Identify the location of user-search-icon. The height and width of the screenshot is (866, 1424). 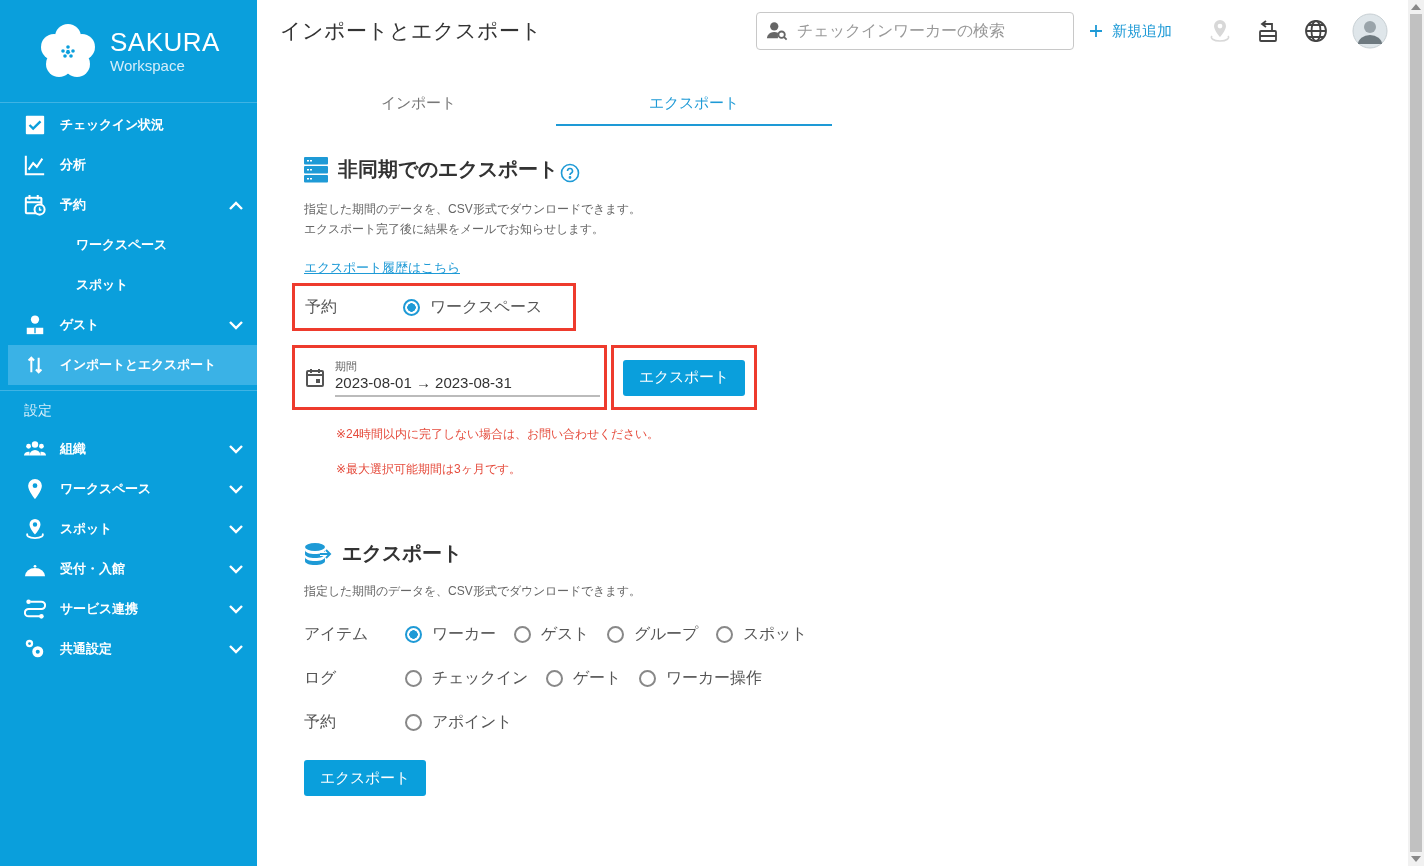
(777, 31).